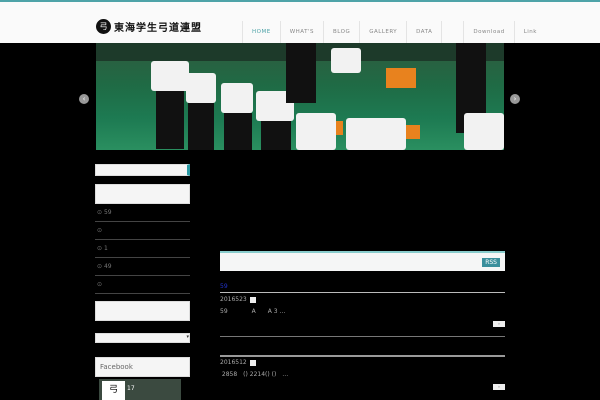  Describe the element at coordinates (187, 337) in the screenshot. I see `chevron-down-icon: ▾` at that location.